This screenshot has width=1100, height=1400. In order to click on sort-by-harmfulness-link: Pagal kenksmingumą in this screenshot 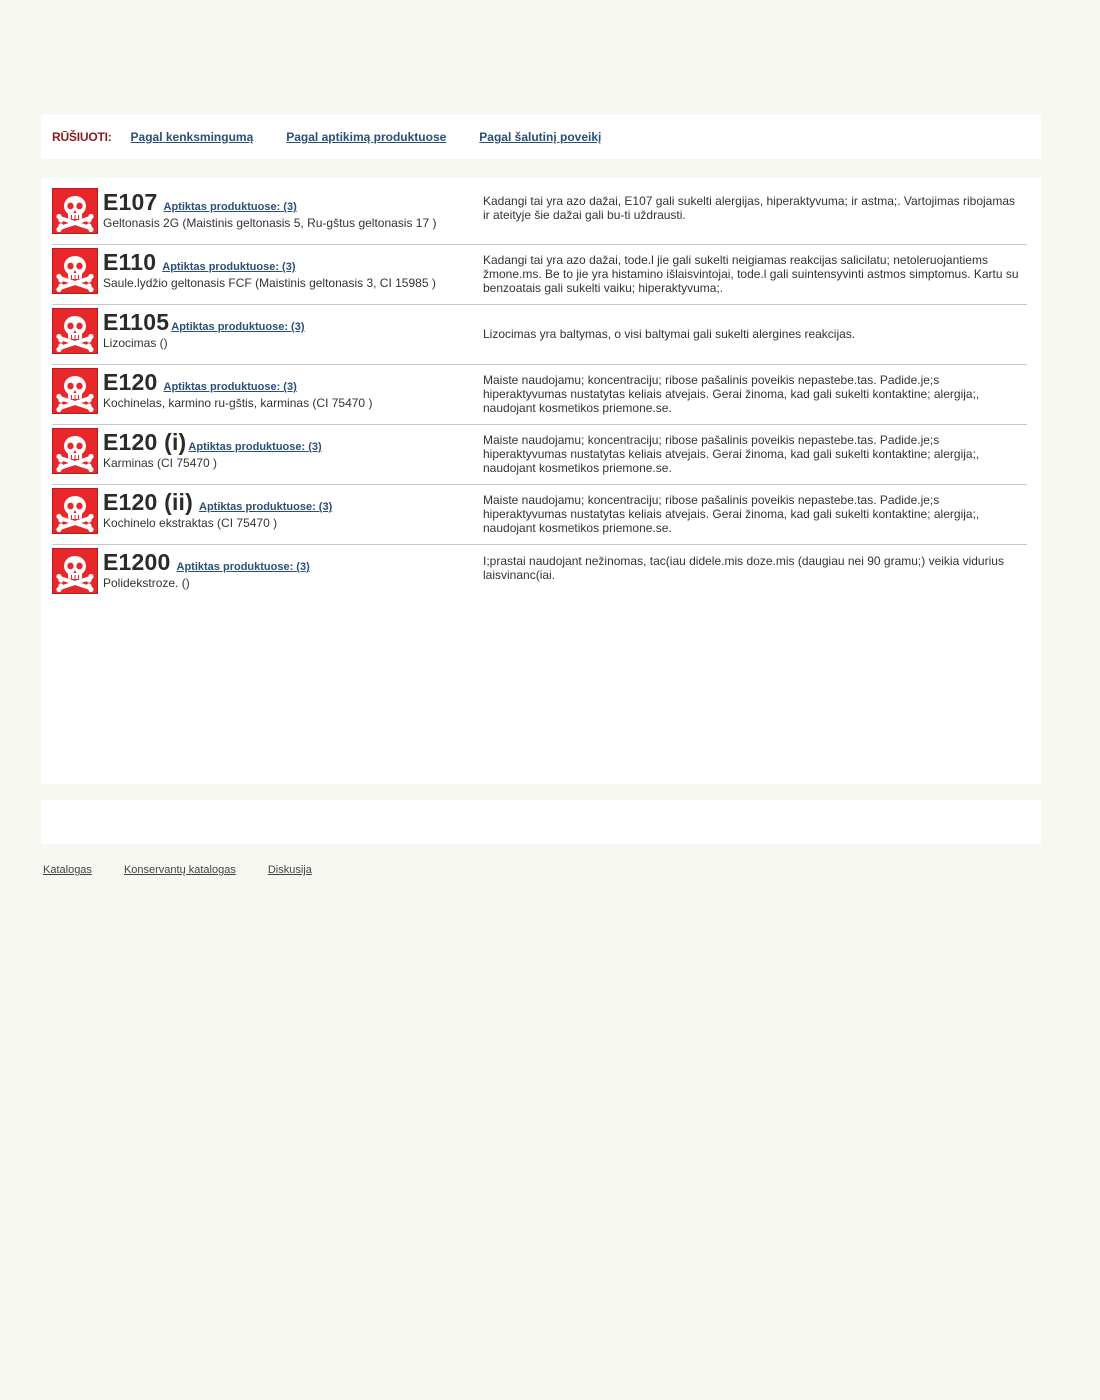, I will do `click(192, 137)`.